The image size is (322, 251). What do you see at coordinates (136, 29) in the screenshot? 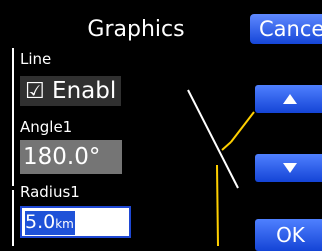
I see `dialog-title: Graphics` at bounding box center [136, 29].